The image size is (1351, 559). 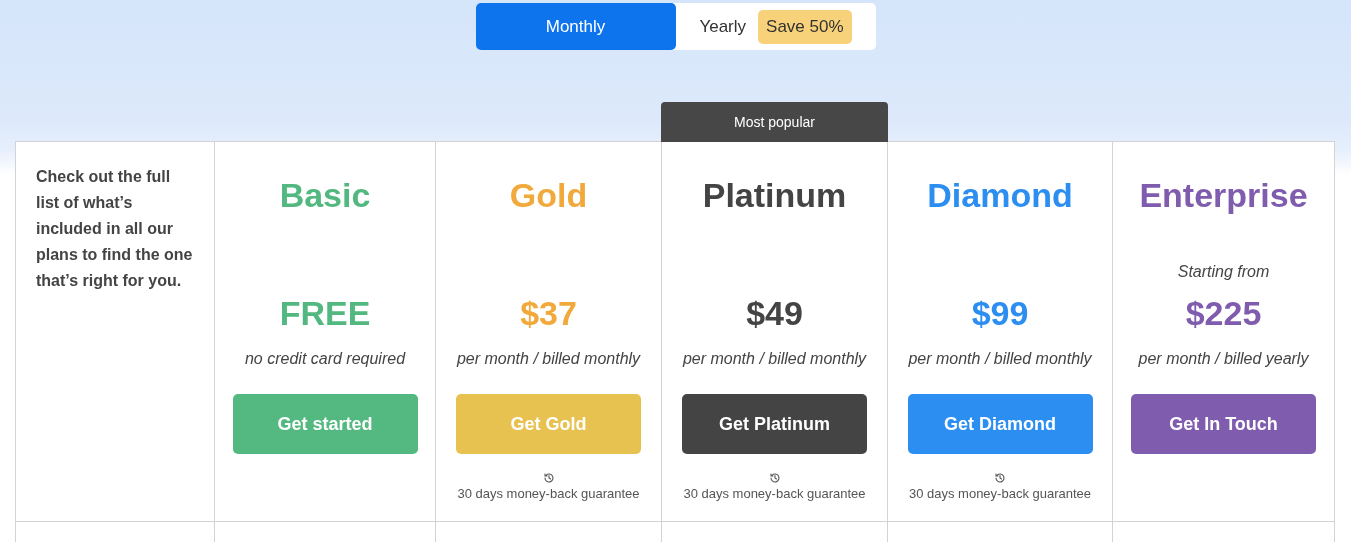 I want to click on plan-price: $37, so click(x=548, y=313).